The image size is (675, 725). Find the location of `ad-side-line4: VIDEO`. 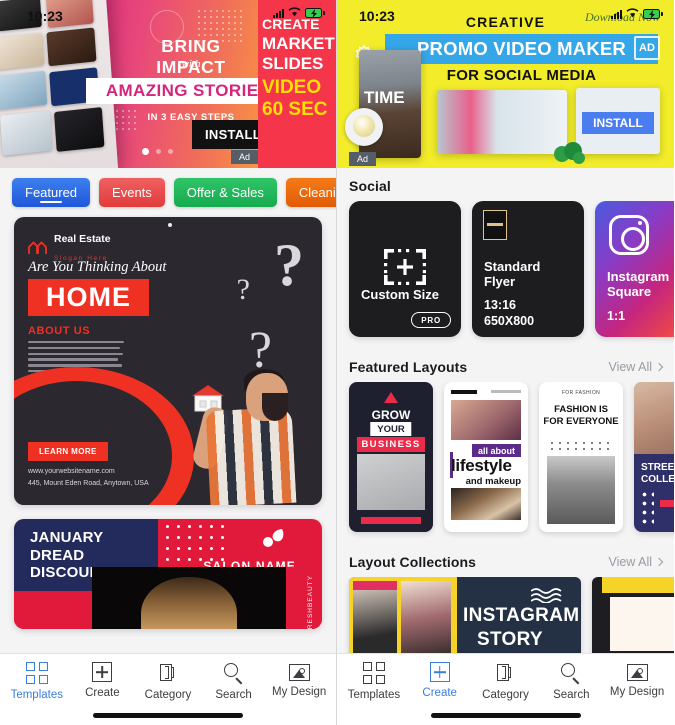

ad-side-line4: VIDEO is located at coordinates (292, 87).